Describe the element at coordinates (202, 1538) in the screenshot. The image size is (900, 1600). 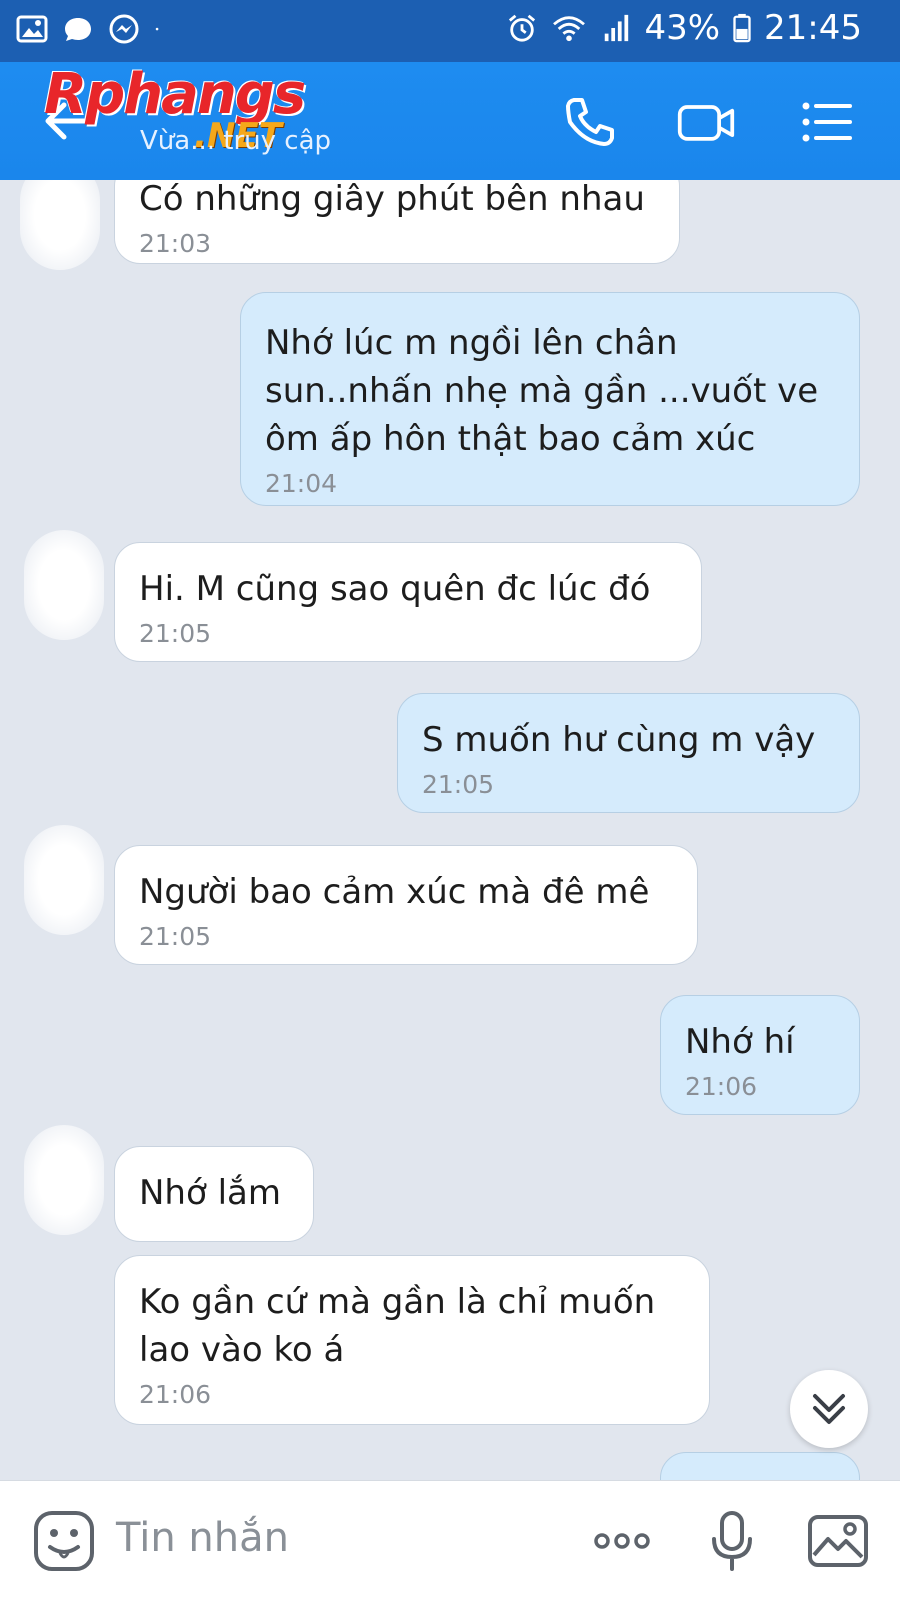
I see `message-input: Tin nhắn` at that location.